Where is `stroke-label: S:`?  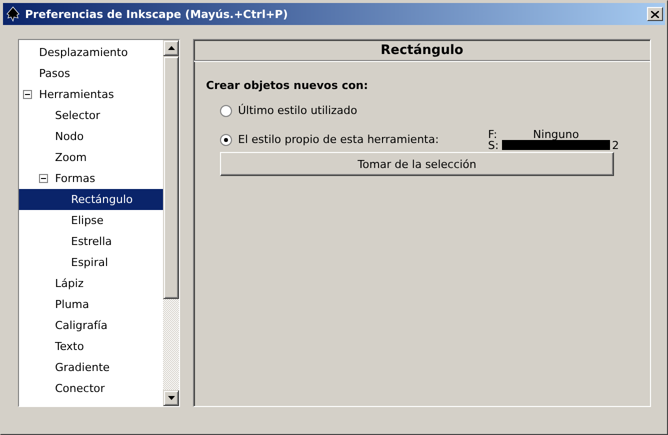
stroke-label: S: is located at coordinates (494, 145).